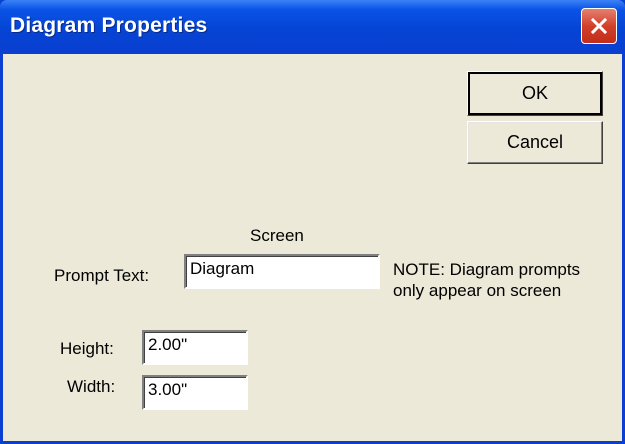 This screenshot has width=625, height=444. Describe the element at coordinates (195, 392) in the screenshot. I see `width-field: 3.00"` at that location.